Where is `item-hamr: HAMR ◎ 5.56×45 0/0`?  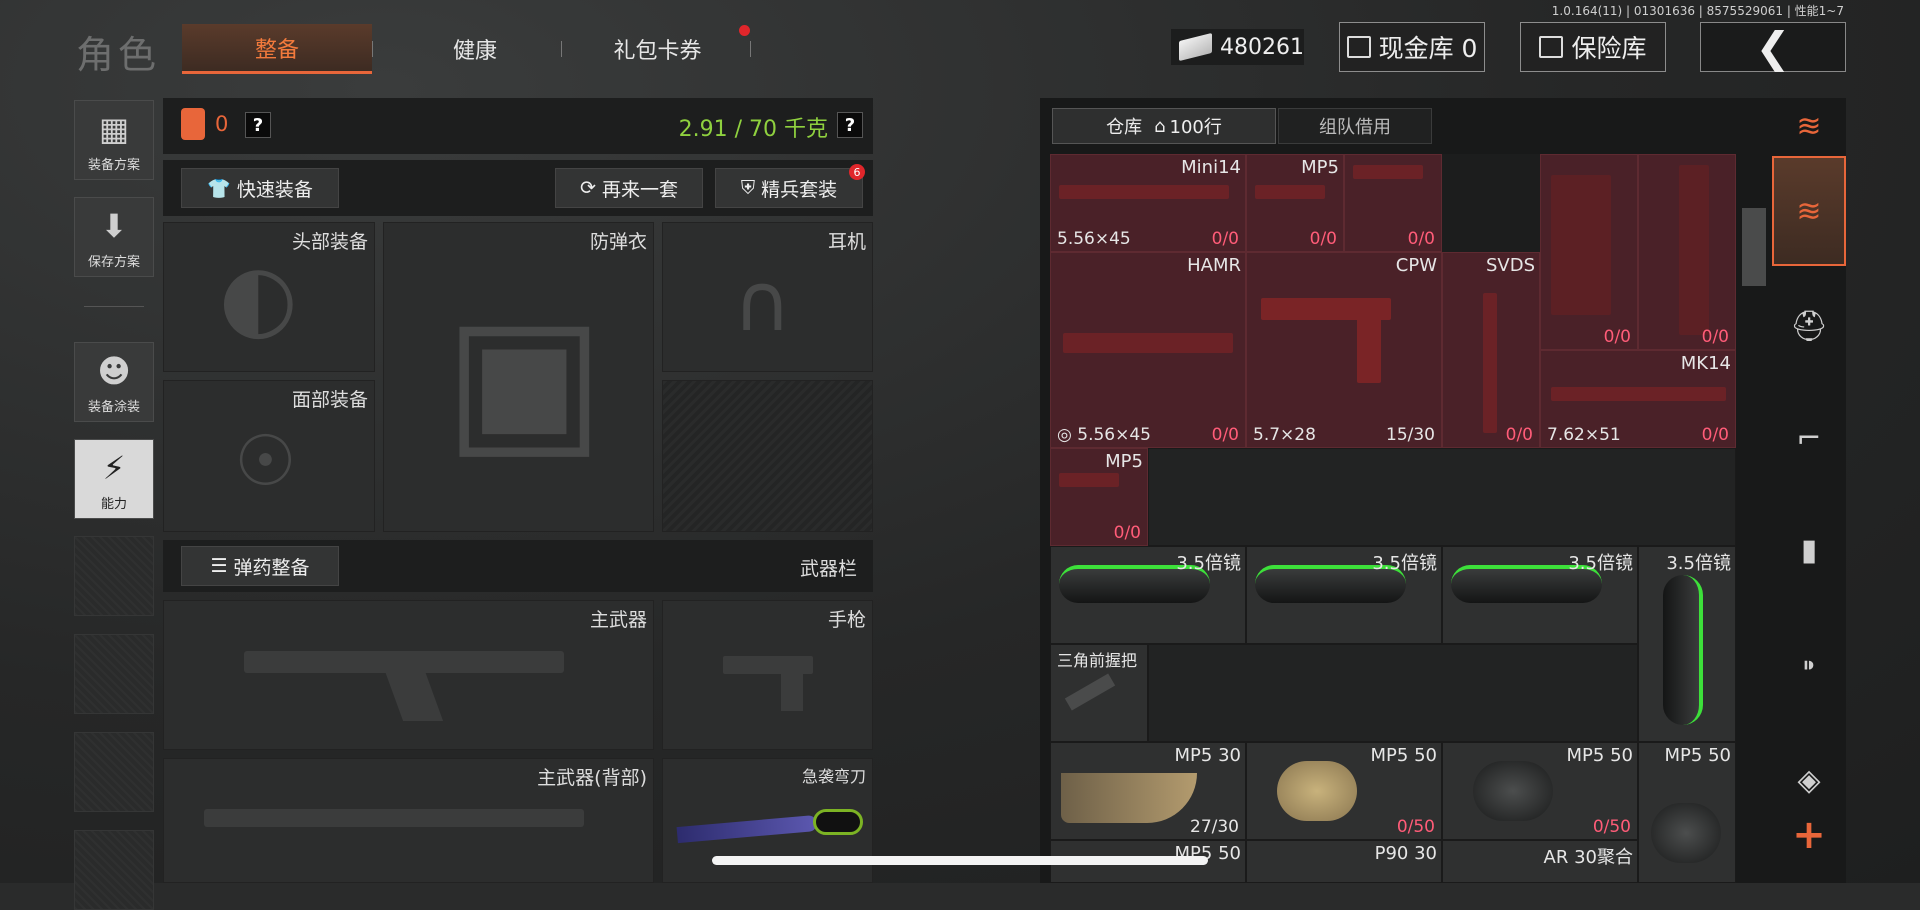
item-hamr: HAMR ◎ 5.56×45 0/0 is located at coordinates (1148, 350).